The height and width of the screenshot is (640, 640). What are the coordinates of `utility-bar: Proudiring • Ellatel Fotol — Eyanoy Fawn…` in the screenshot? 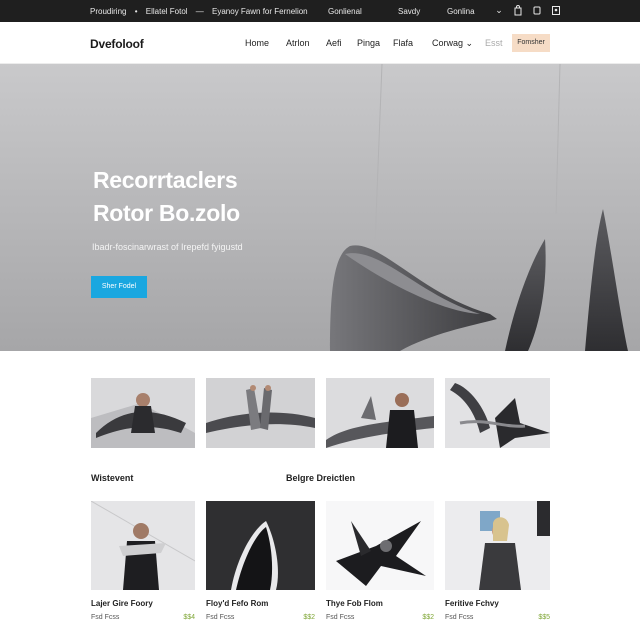 It's located at (320, 11).